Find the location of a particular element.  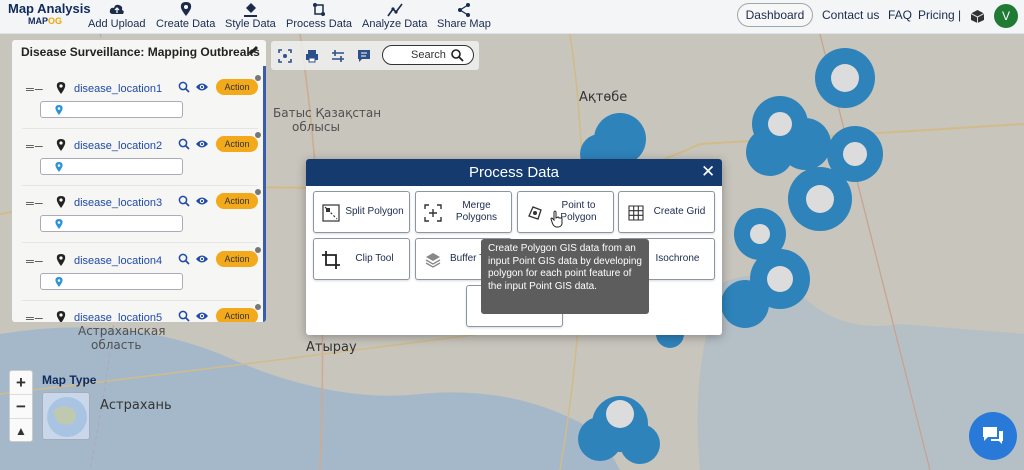

nav-create-data: Create Data is located at coordinates (185, 16).